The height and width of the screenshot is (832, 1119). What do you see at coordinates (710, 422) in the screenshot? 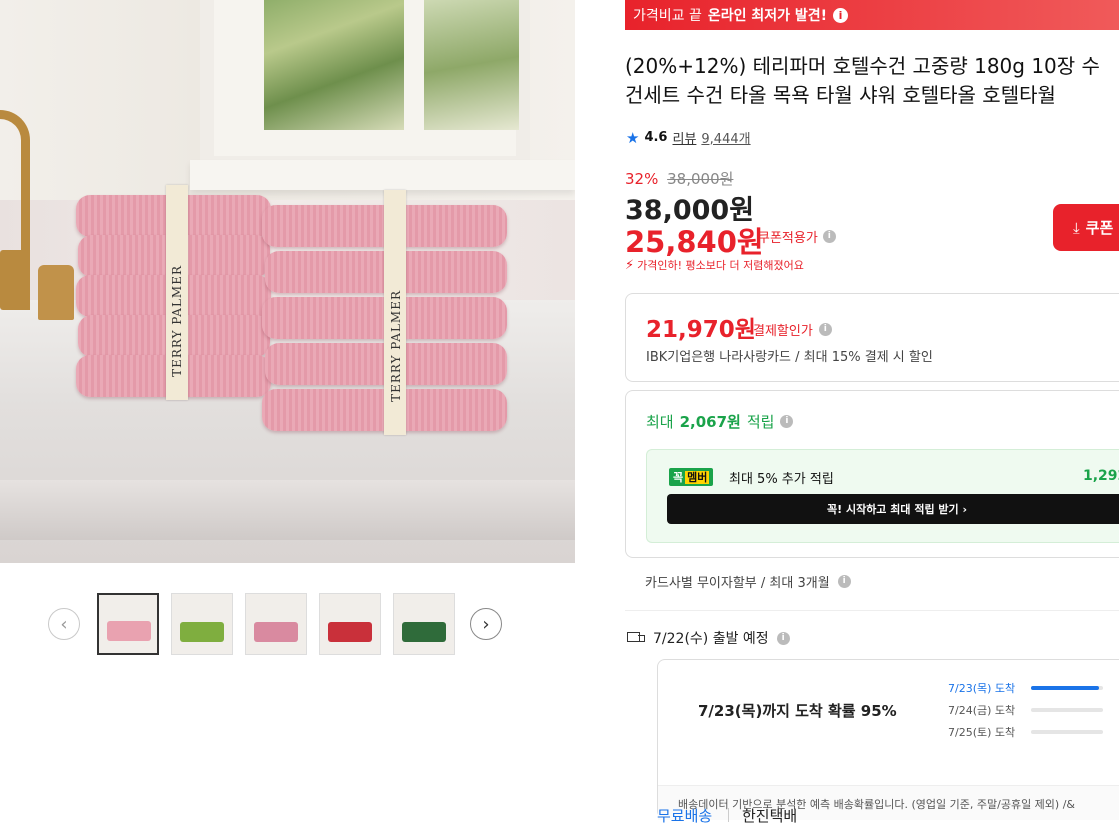
I see `reward-amount: 2,067원` at bounding box center [710, 422].